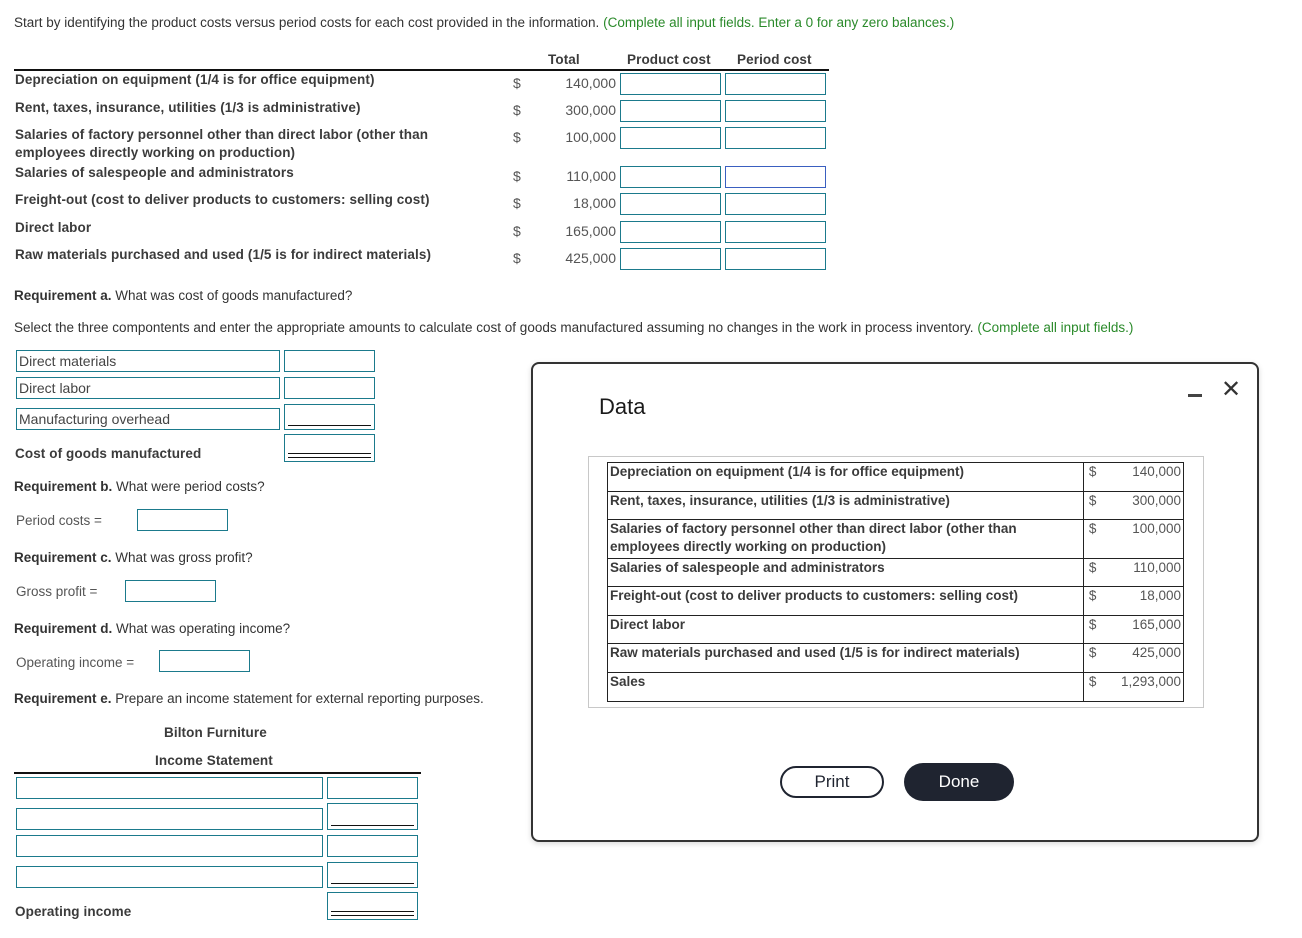  What do you see at coordinates (1195, 395) in the screenshot?
I see `minimize-icon` at bounding box center [1195, 395].